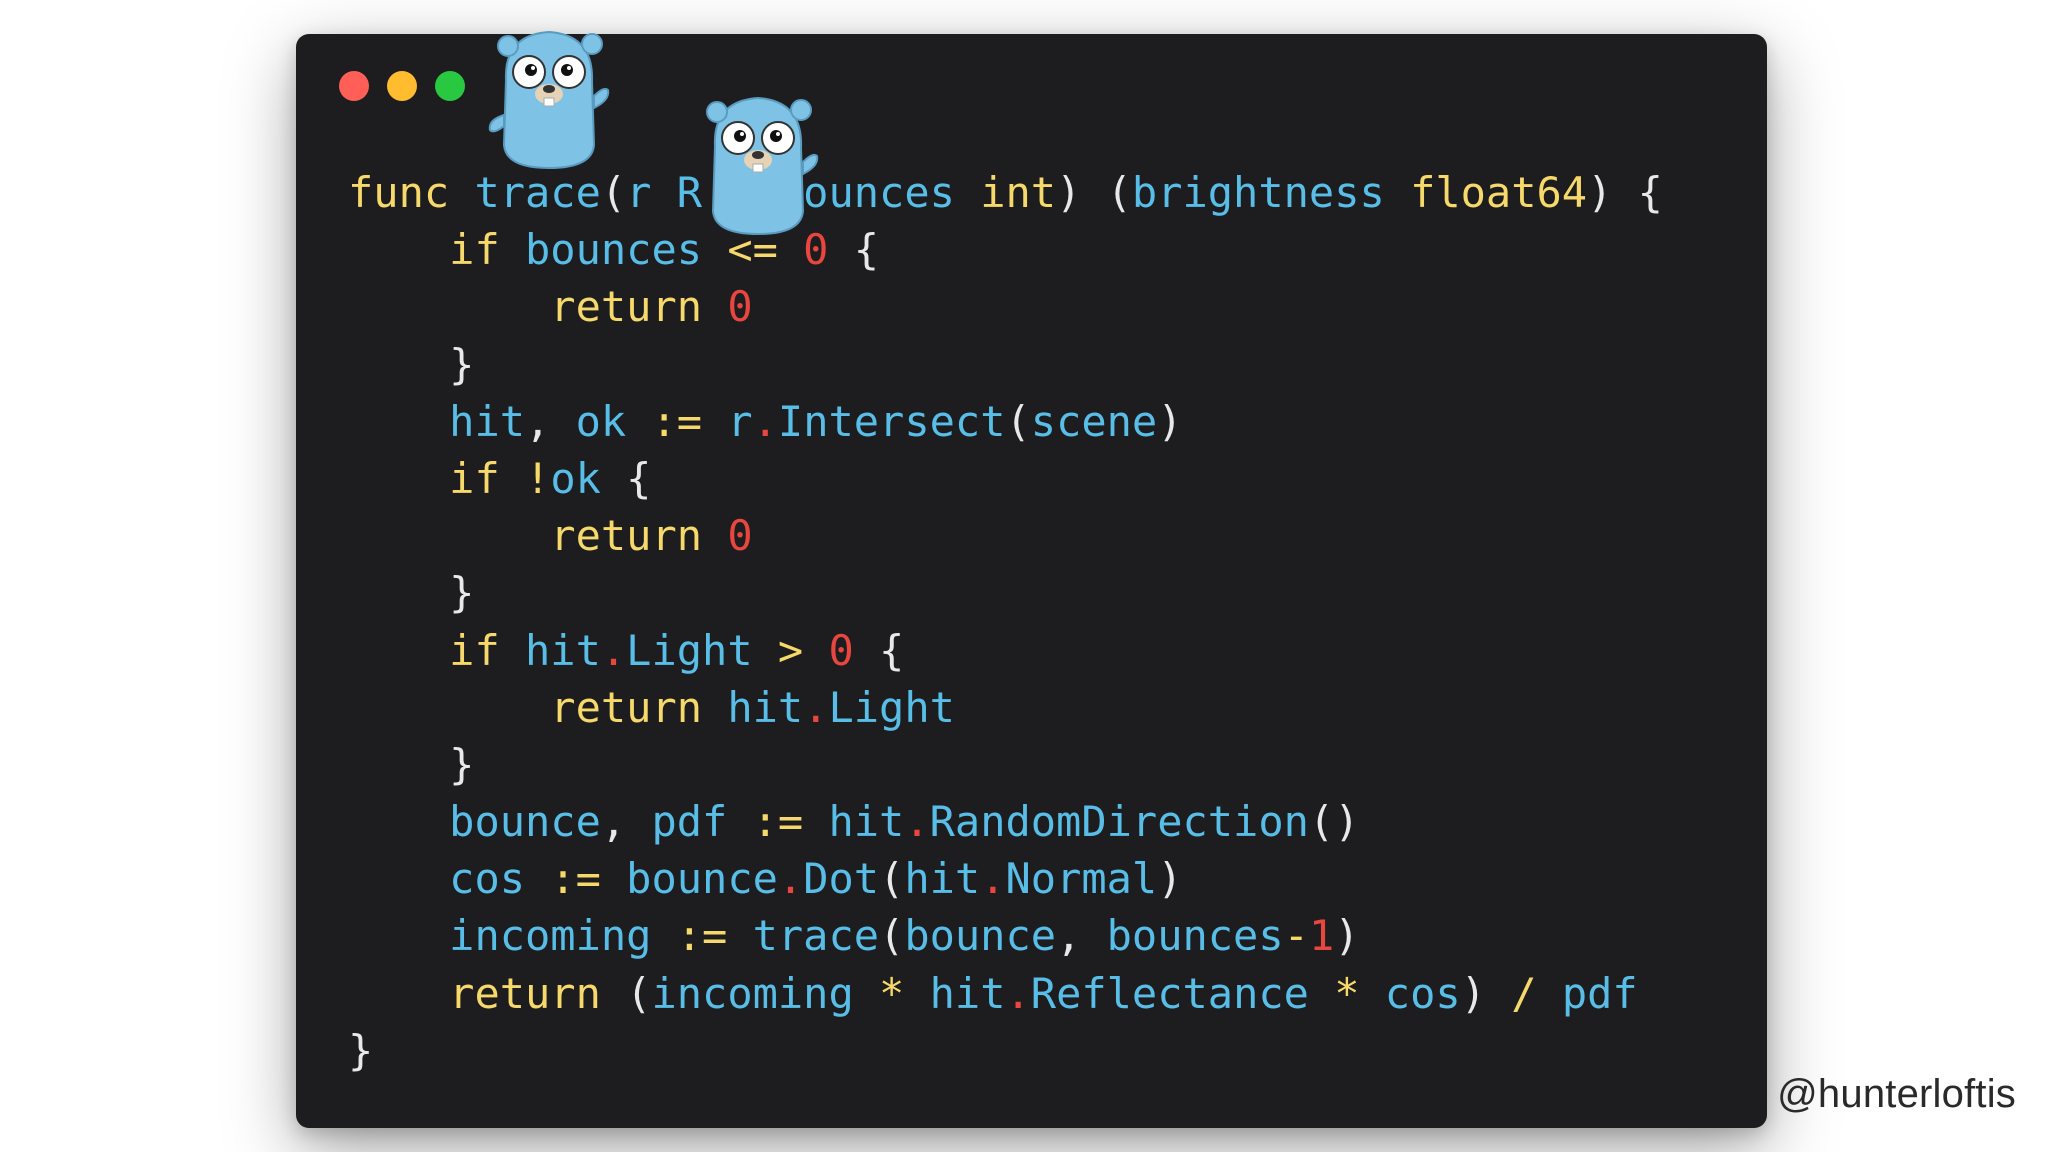 The height and width of the screenshot is (1152, 2048). I want to click on code-token: brightness, so click(1271, 192).